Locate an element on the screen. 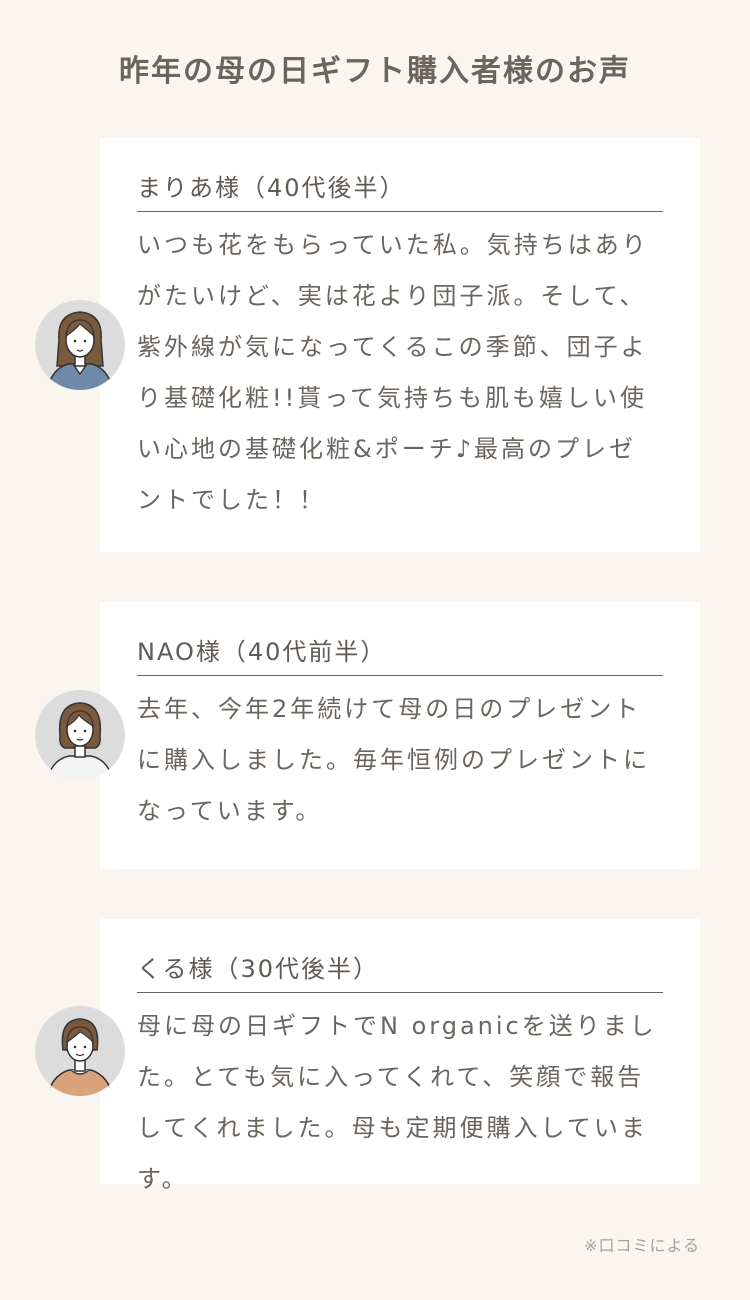 The image size is (750, 1300). footnote: ※口コミによる is located at coordinates (642, 1245).